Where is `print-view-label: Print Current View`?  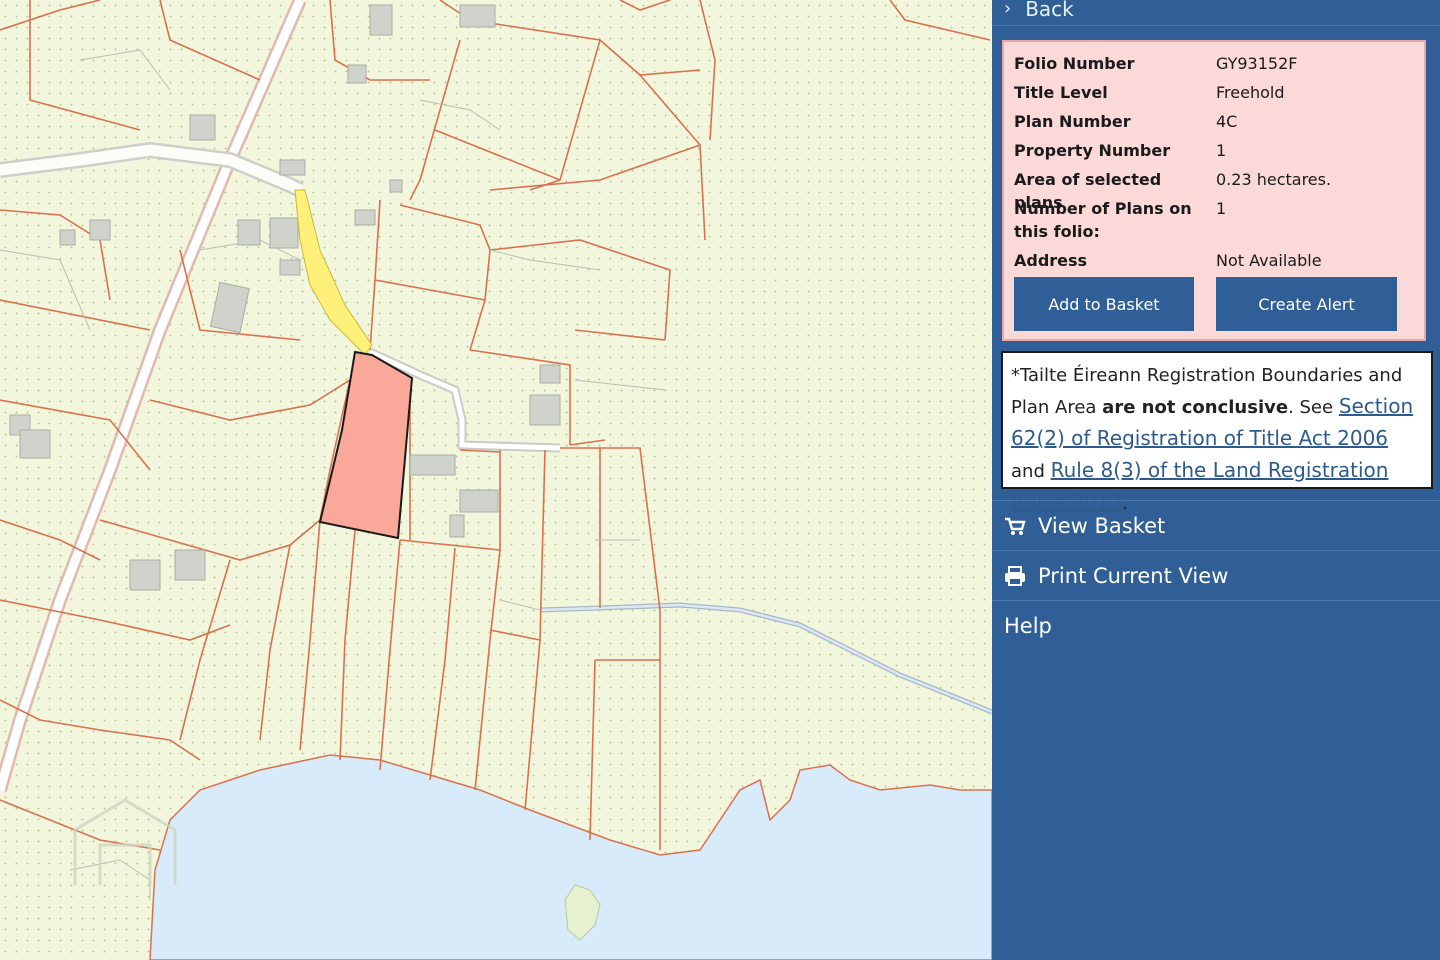 print-view-label: Print Current View is located at coordinates (1133, 575).